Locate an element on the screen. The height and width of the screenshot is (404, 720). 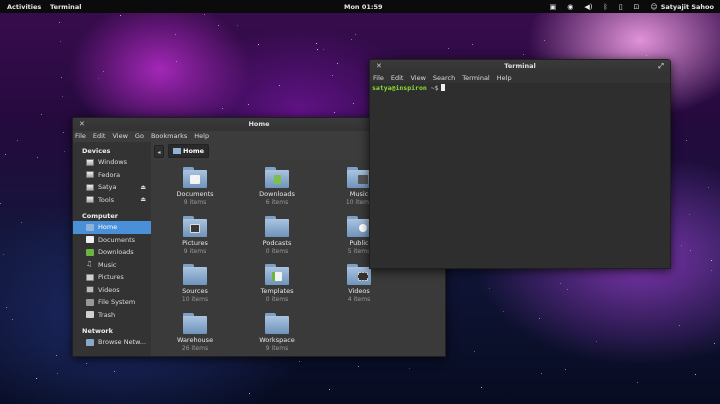
terminal-title: Terminal is located at coordinates (520, 66).